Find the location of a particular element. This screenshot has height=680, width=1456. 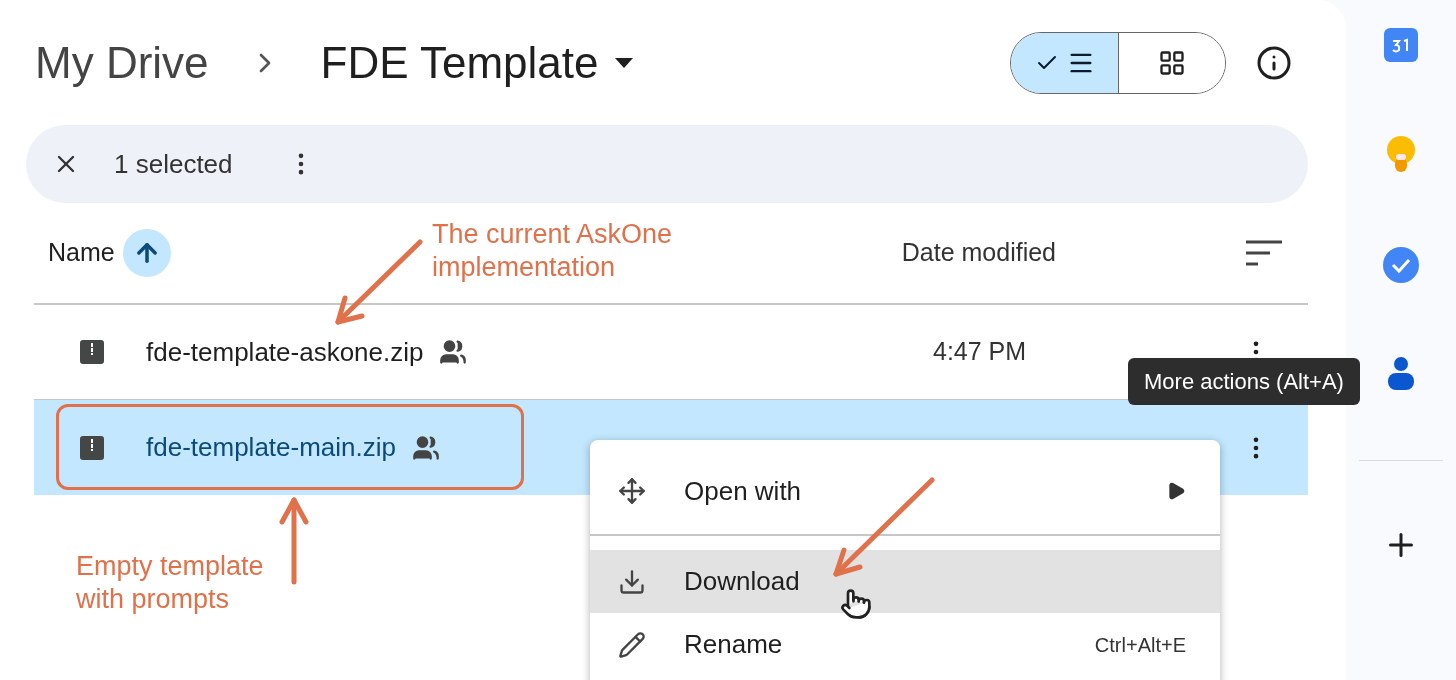

file-name: fde-template-main.zip is located at coordinates (271, 447).